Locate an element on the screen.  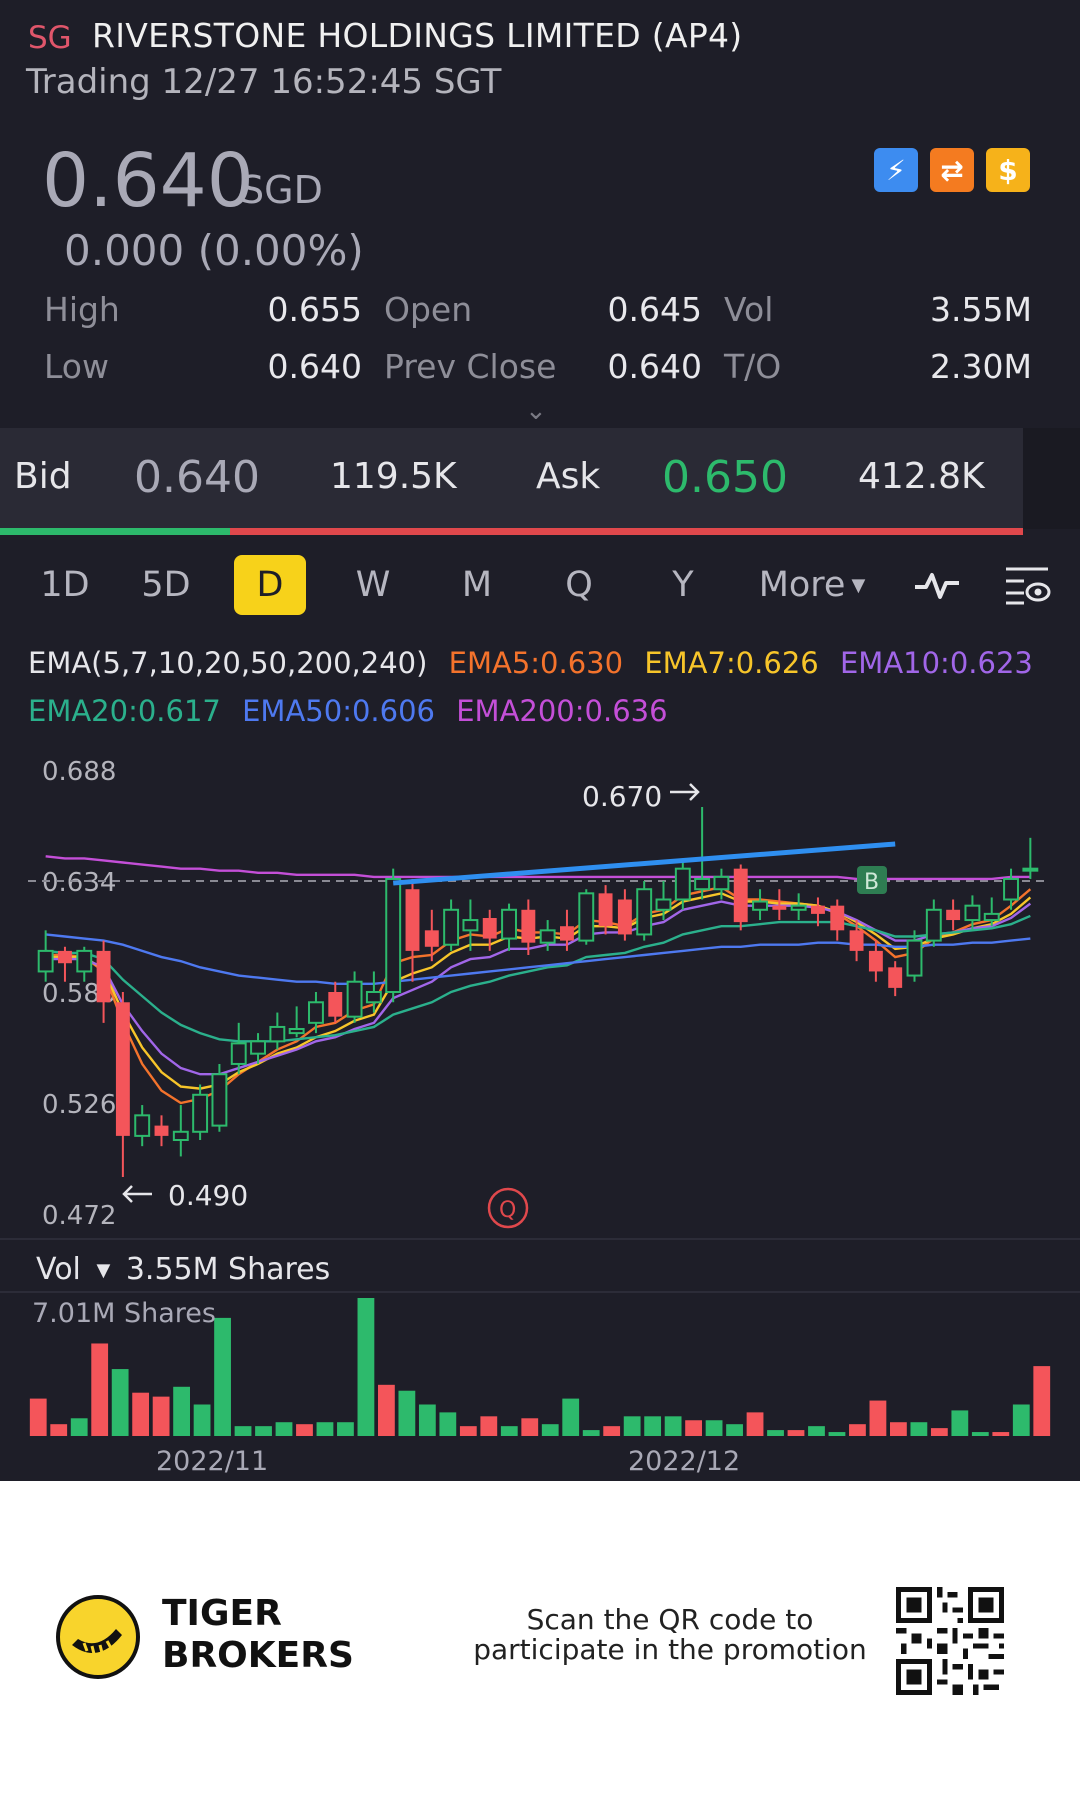
tab-1d: 1D is located at coordinates (65, 585).